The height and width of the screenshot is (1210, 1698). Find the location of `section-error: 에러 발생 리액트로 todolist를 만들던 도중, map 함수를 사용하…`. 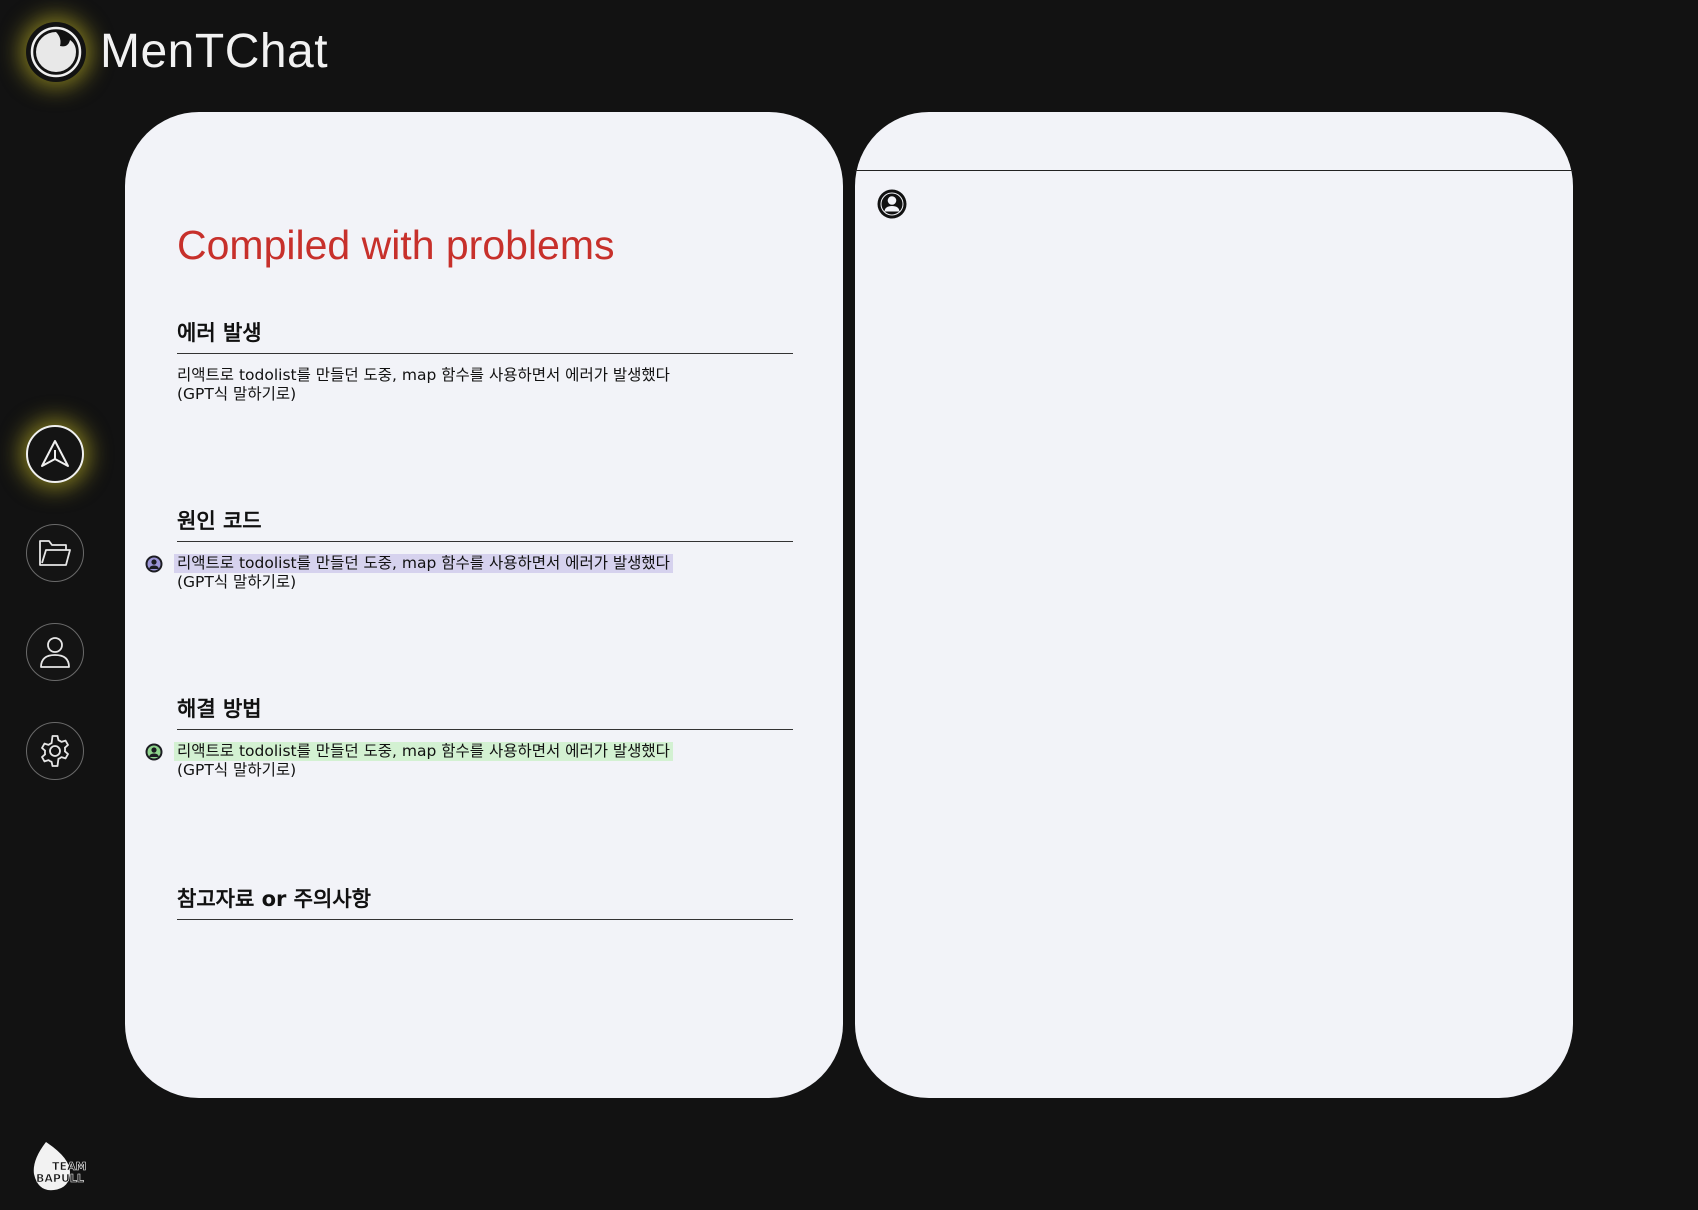

section-error: 에러 발생 리액트로 todolist를 만들던 도중, map 함수를 사용하… is located at coordinates (485, 360).